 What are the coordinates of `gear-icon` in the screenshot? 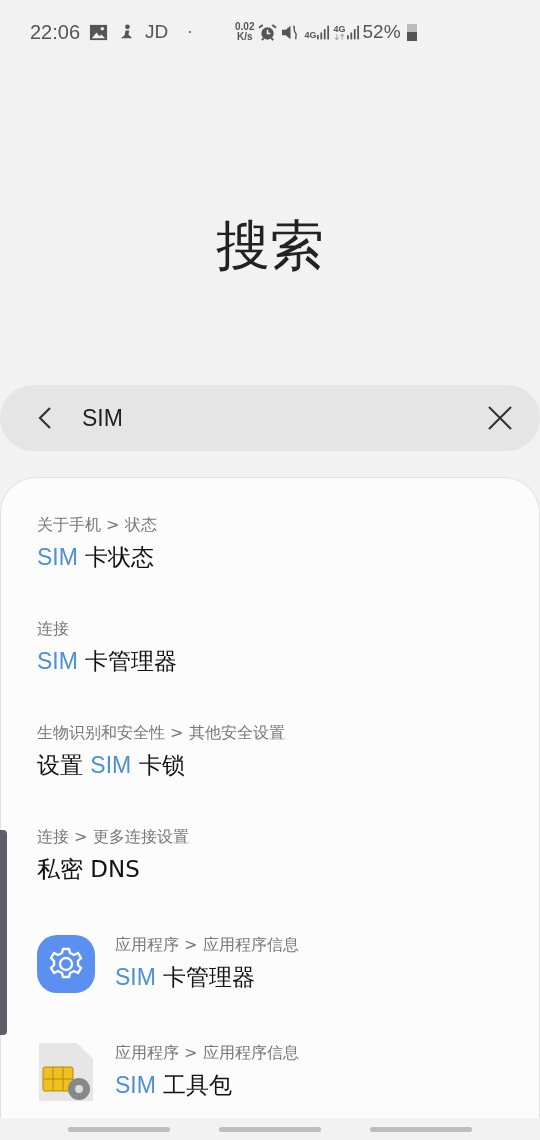 It's located at (66, 964).